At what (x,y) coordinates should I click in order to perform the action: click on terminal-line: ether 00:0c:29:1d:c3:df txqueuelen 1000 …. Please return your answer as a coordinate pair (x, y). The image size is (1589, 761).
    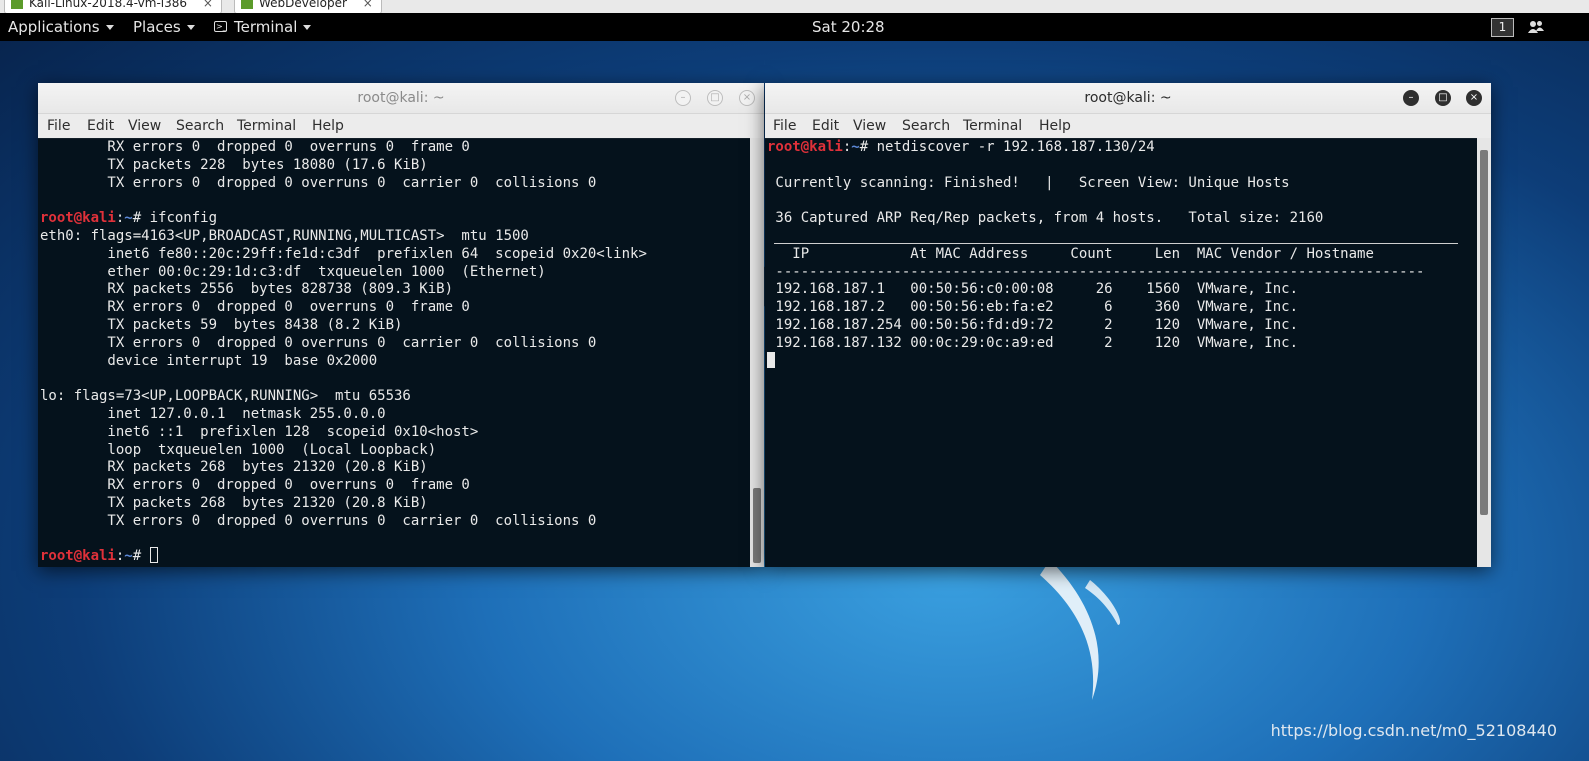
    Looking at the image, I should click on (293, 272).